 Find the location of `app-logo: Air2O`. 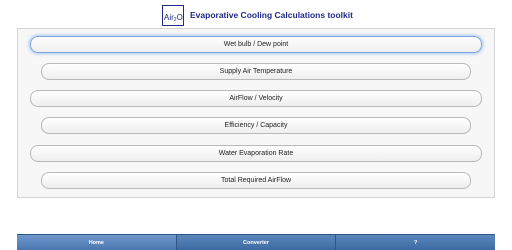

app-logo: Air2O is located at coordinates (173, 15).